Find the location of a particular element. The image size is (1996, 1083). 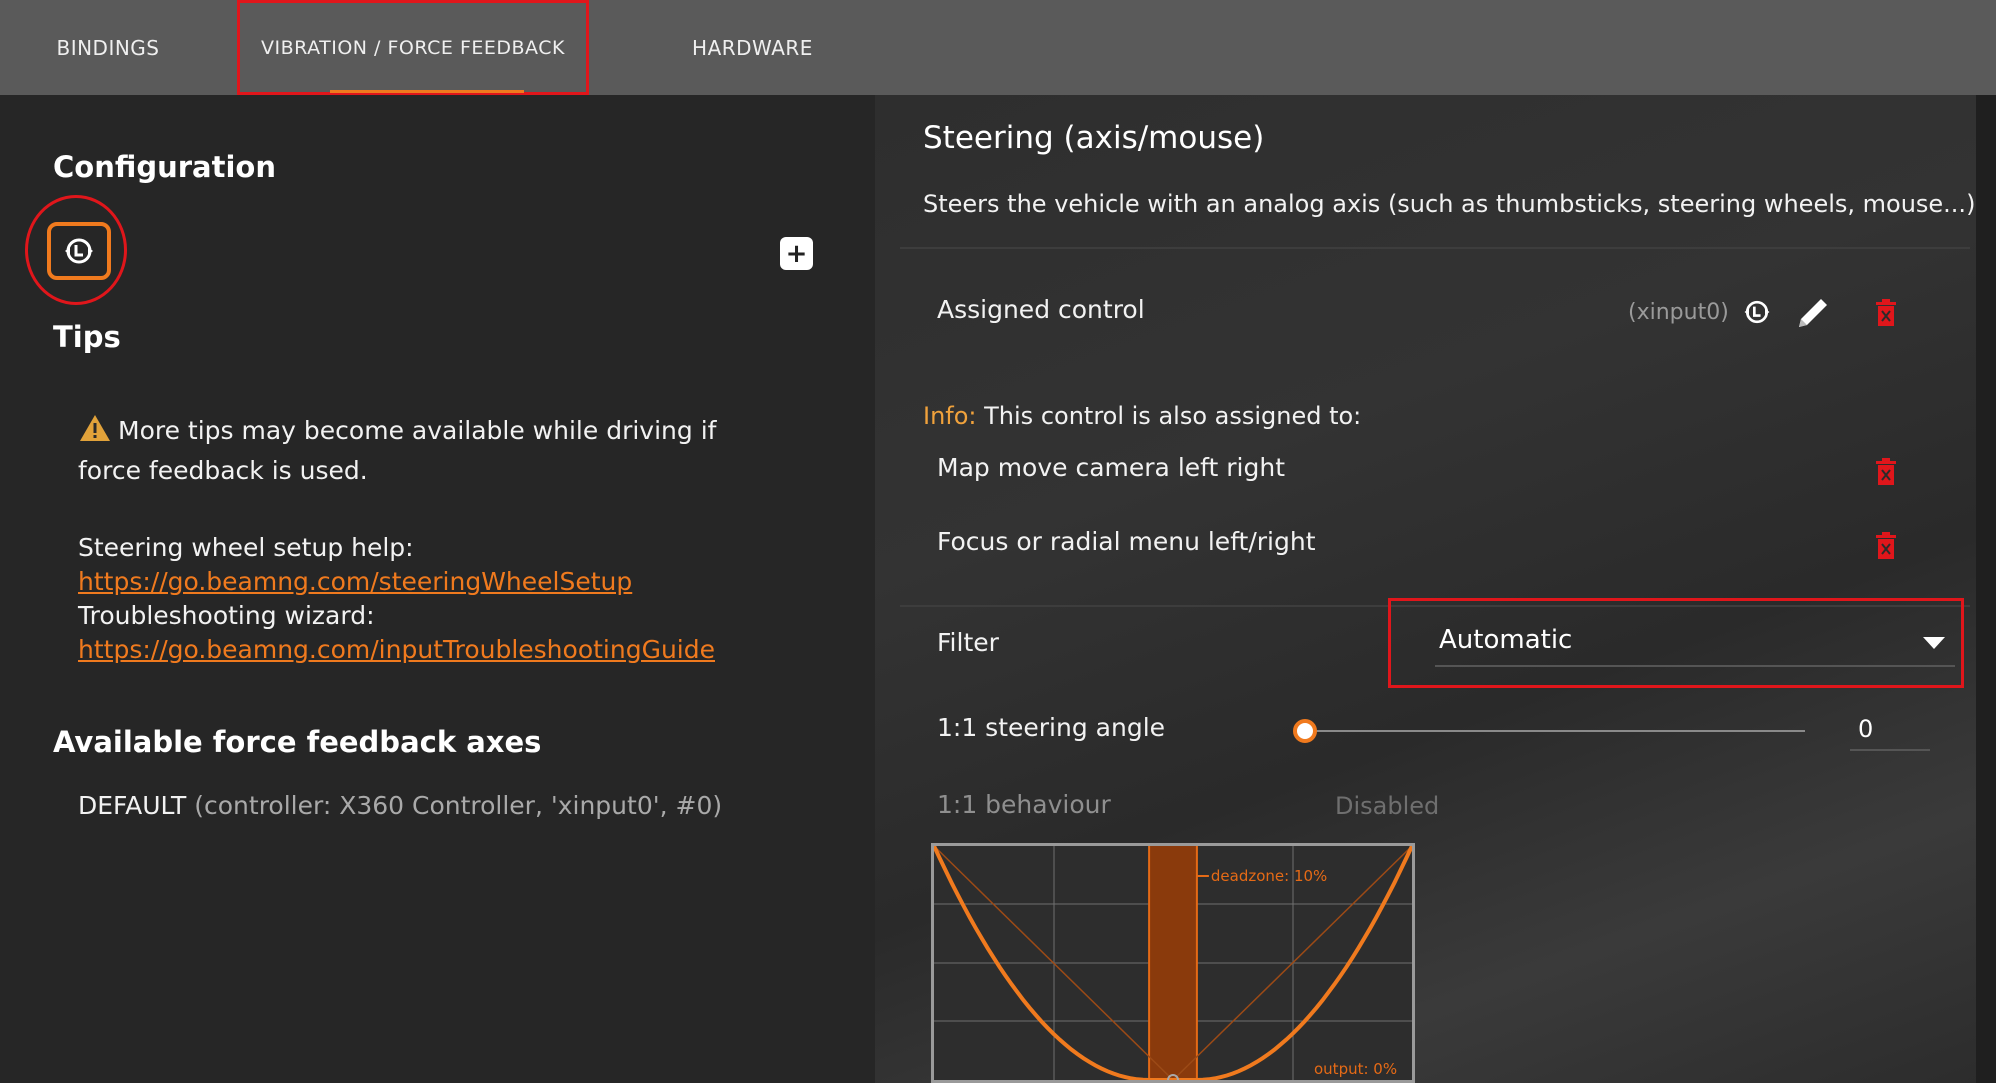

filter-selected-value: Automatic is located at coordinates (1506, 640).